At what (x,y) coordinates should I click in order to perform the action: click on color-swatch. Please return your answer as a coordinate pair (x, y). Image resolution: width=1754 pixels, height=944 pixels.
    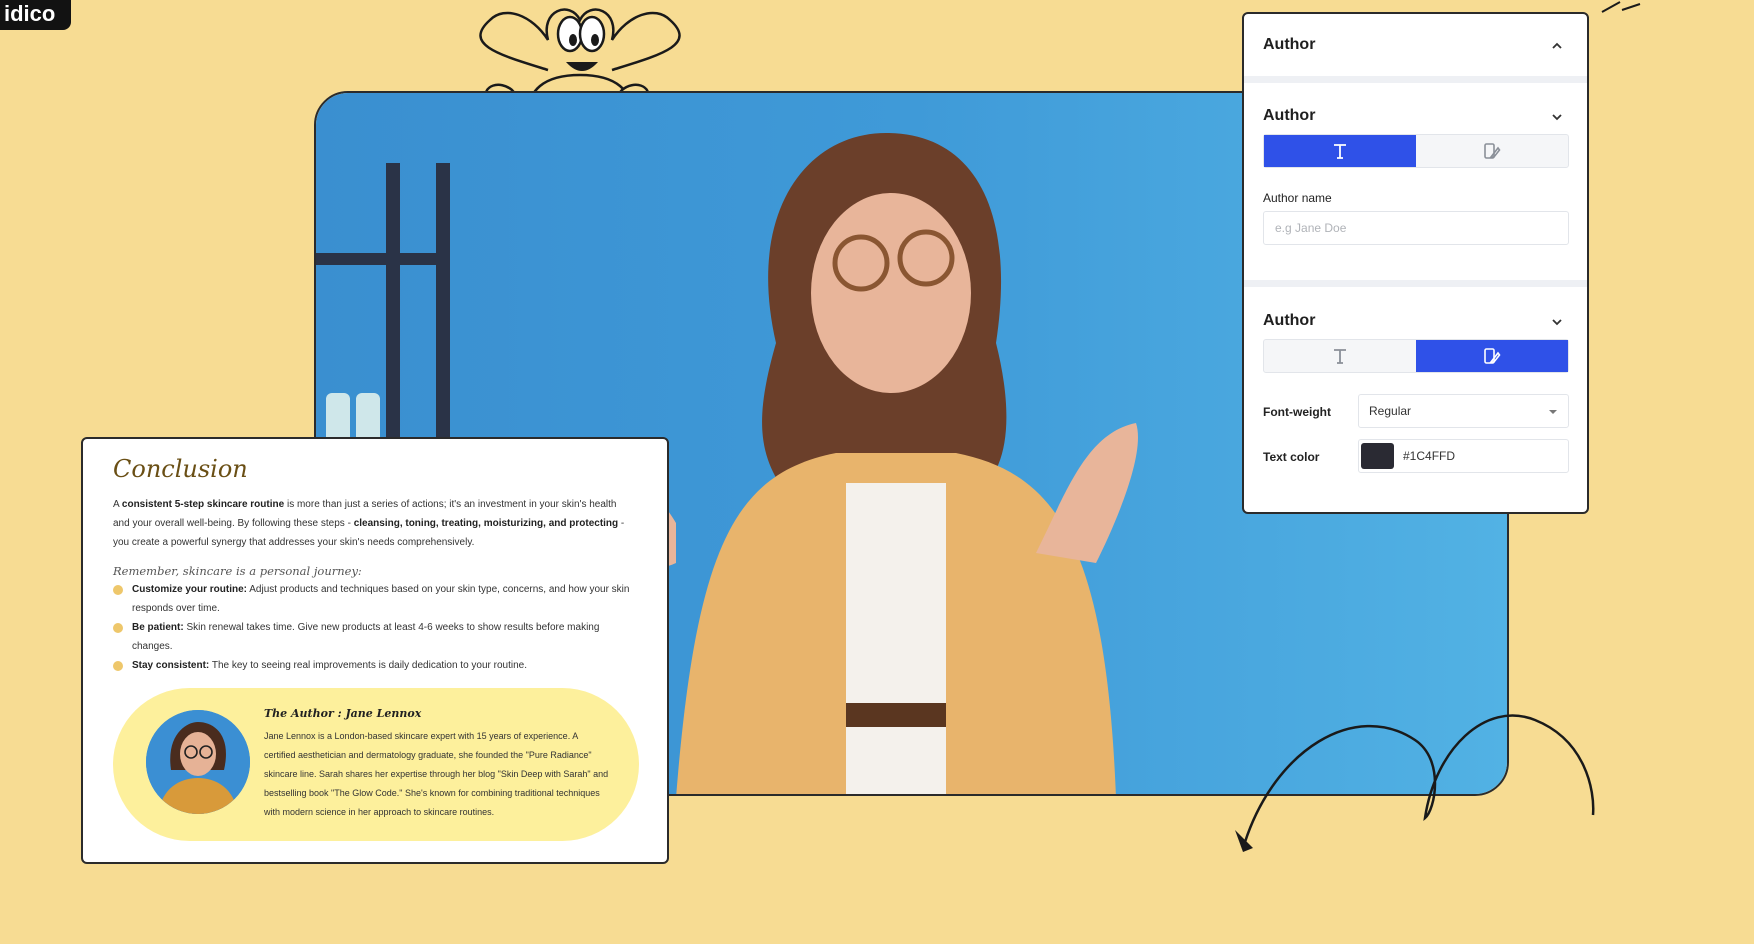
    Looking at the image, I should click on (1377, 456).